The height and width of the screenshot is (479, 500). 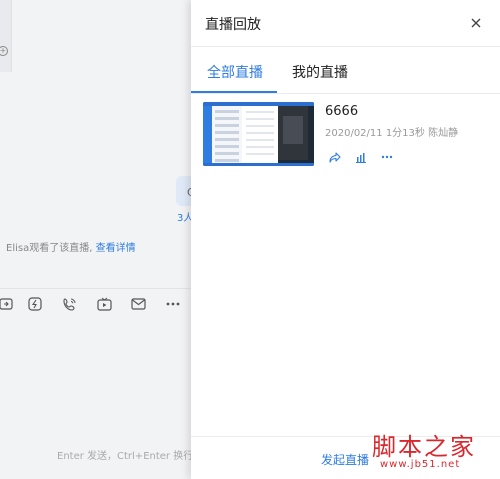 I want to click on tab-all-live: 全部直播, so click(x=235, y=72).